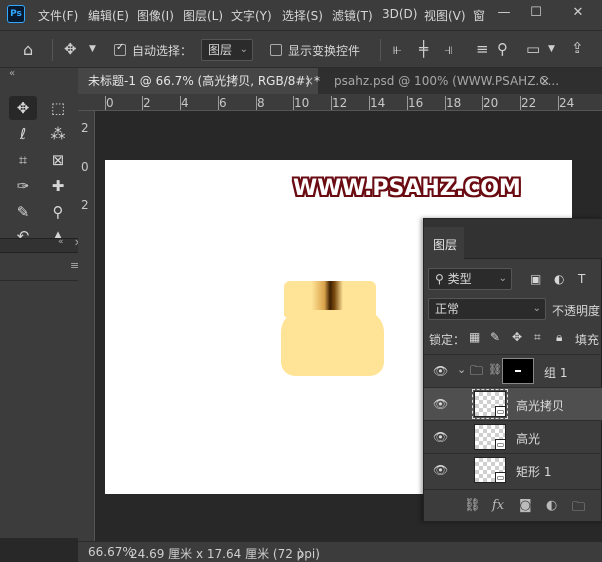 The height and width of the screenshot is (562, 602). What do you see at coordinates (500, 477) in the screenshot?
I see `smart-object-icon: ▭` at bounding box center [500, 477].